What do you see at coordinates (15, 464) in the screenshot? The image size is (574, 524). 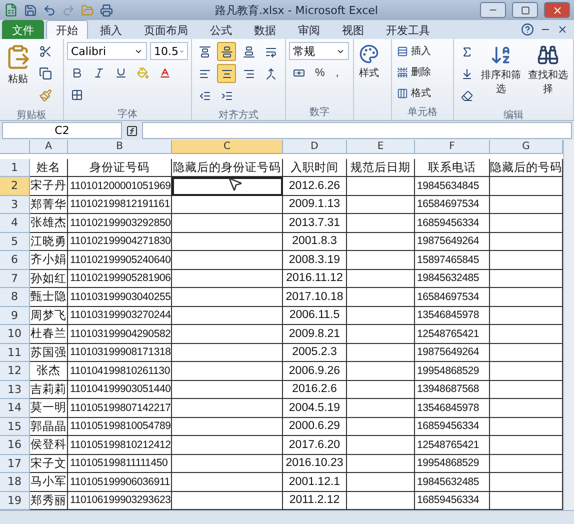 I see `row-header: 17` at bounding box center [15, 464].